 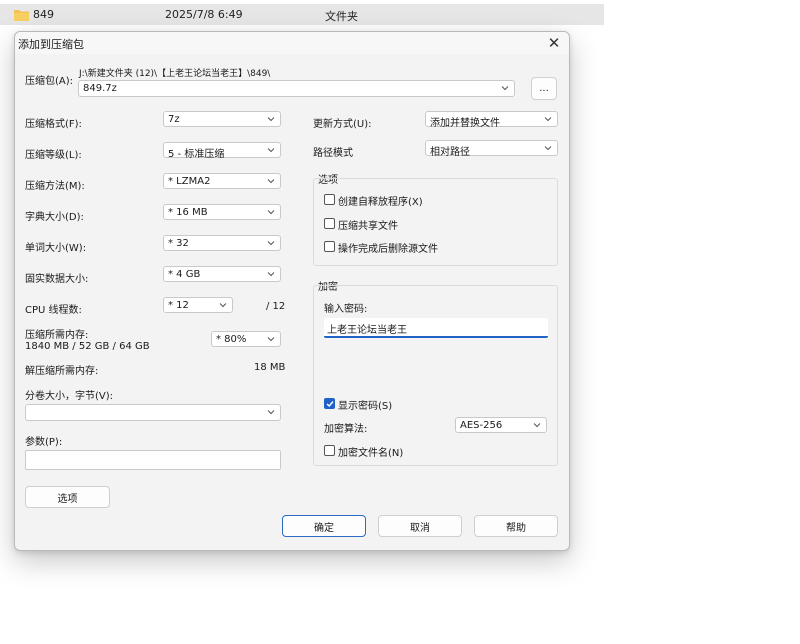 What do you see at coordinates (465, 123) in the screenshot?
I see `update-mode-value: 添加并替换文件` at bounding box center [465, 123].